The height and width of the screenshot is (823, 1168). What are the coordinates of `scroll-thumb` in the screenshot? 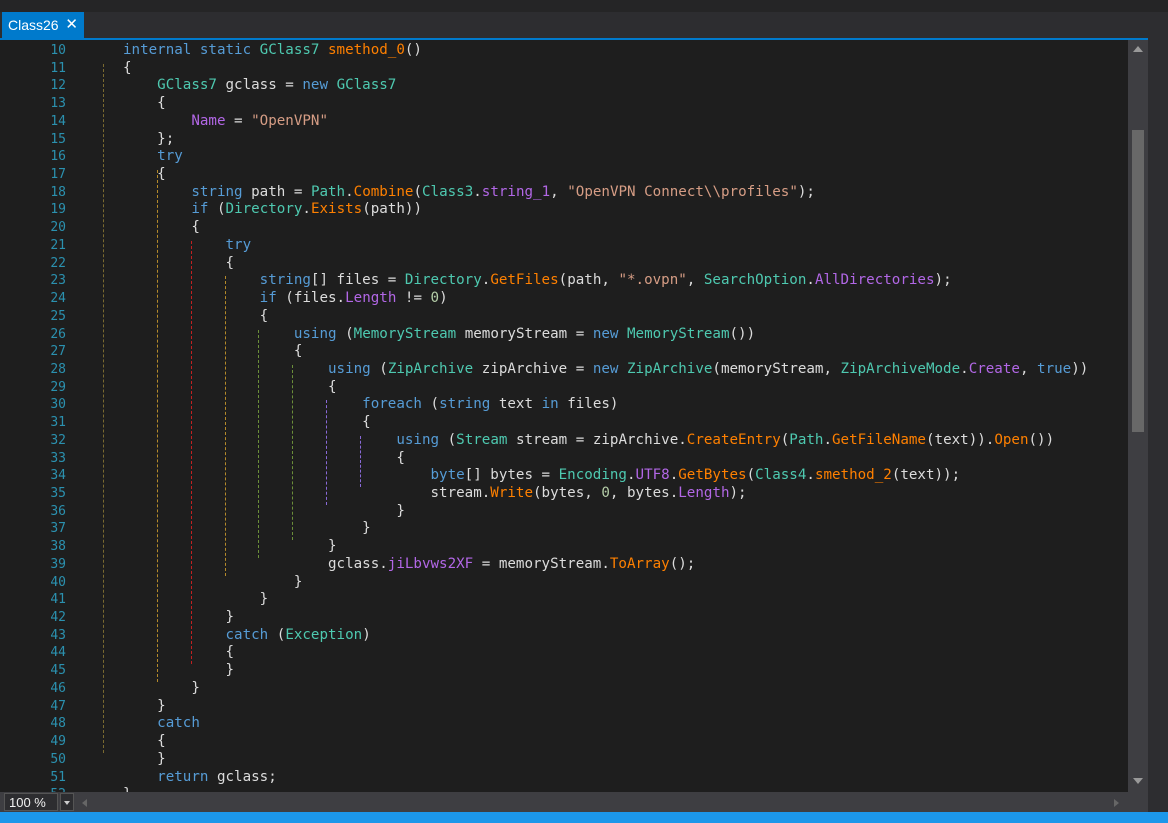 It's located at (1138, 281).